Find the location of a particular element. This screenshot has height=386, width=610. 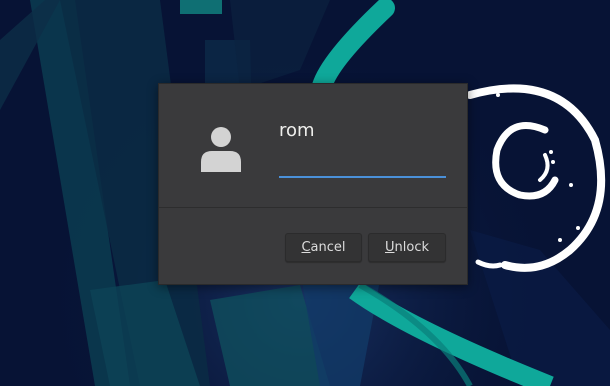

user-avatar-icon is located at coordinates (221, 149).